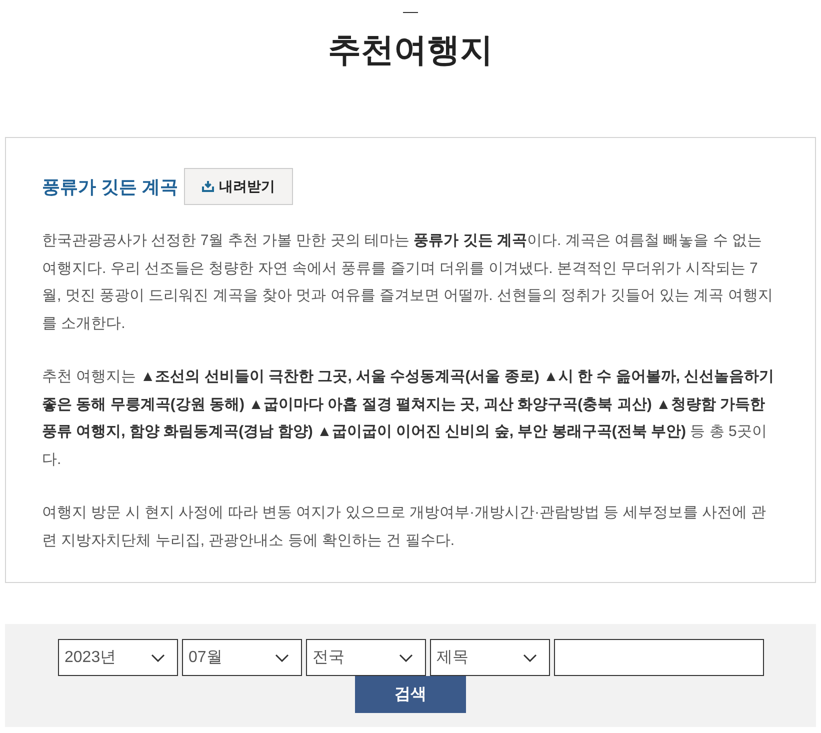  What do you see at coordinates (366, 657) in the screenshot?
I see `region-dropdown: 전국` at bounding box center [366, 657].